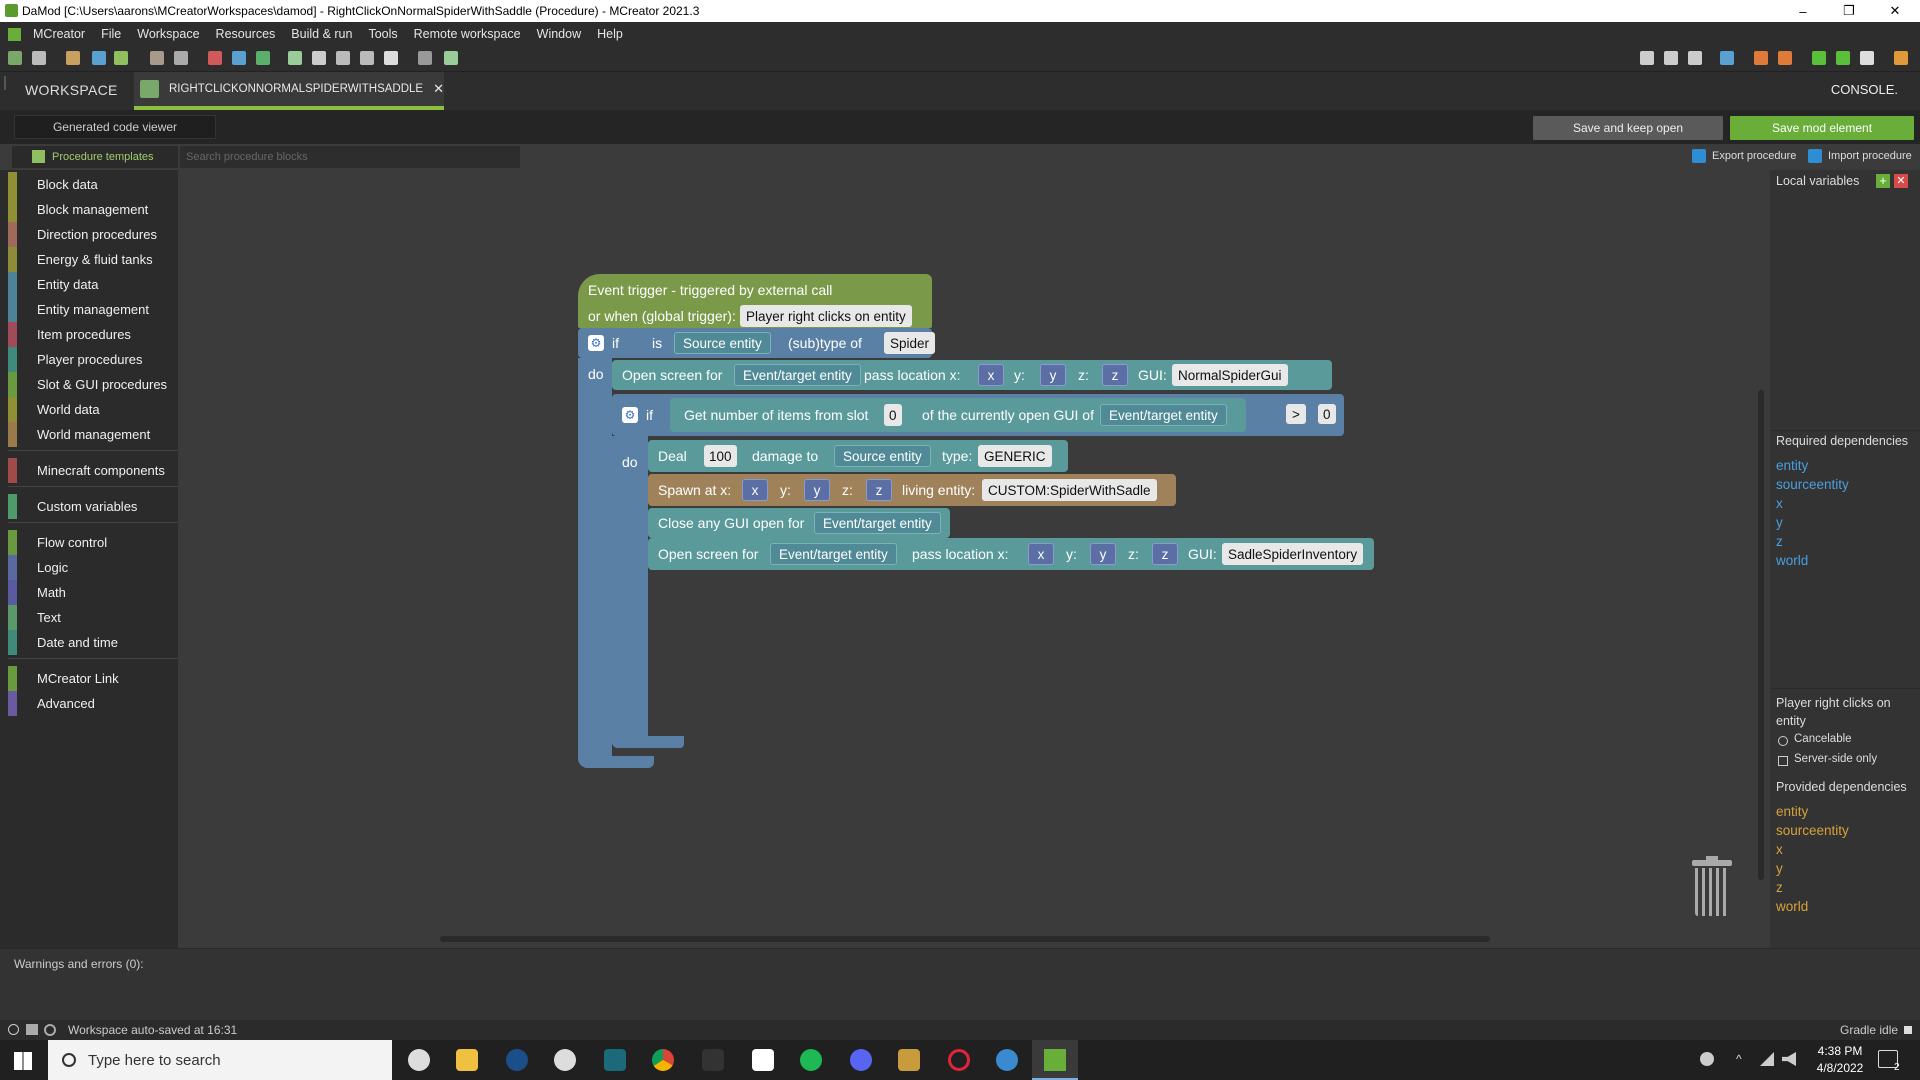 This screenshot has height=1080, width=1920. Describe the element at coordinates (1867, 58) in the screenshot. I see `stop-icon` at that location.